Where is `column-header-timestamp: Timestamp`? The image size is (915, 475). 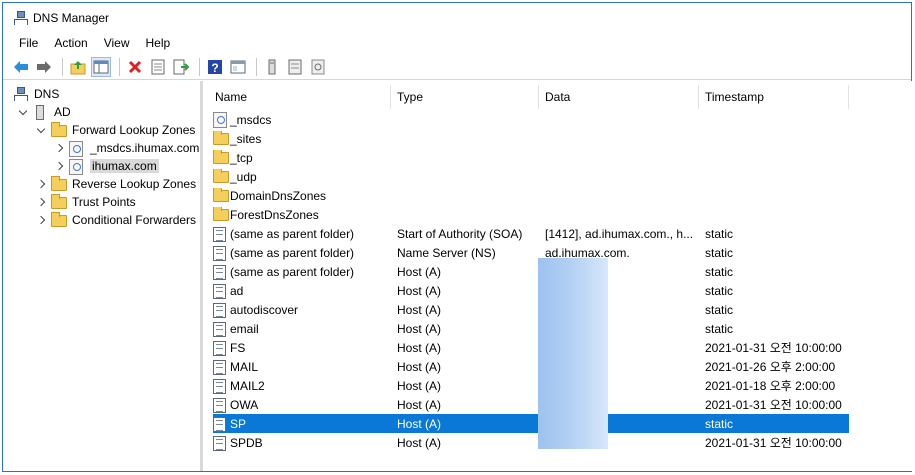
column-header-timestamp: Timestamp is located at coordinates (774, 97).